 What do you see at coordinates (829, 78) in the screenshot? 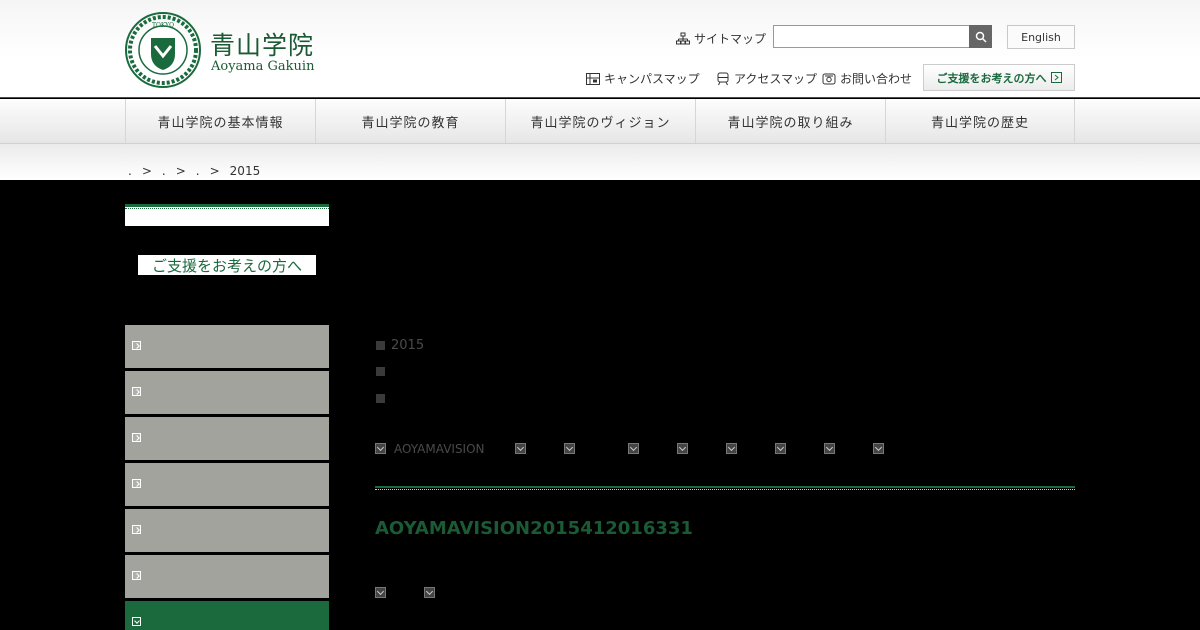
I see `telephone-icon` at bounding box center [829, 78].